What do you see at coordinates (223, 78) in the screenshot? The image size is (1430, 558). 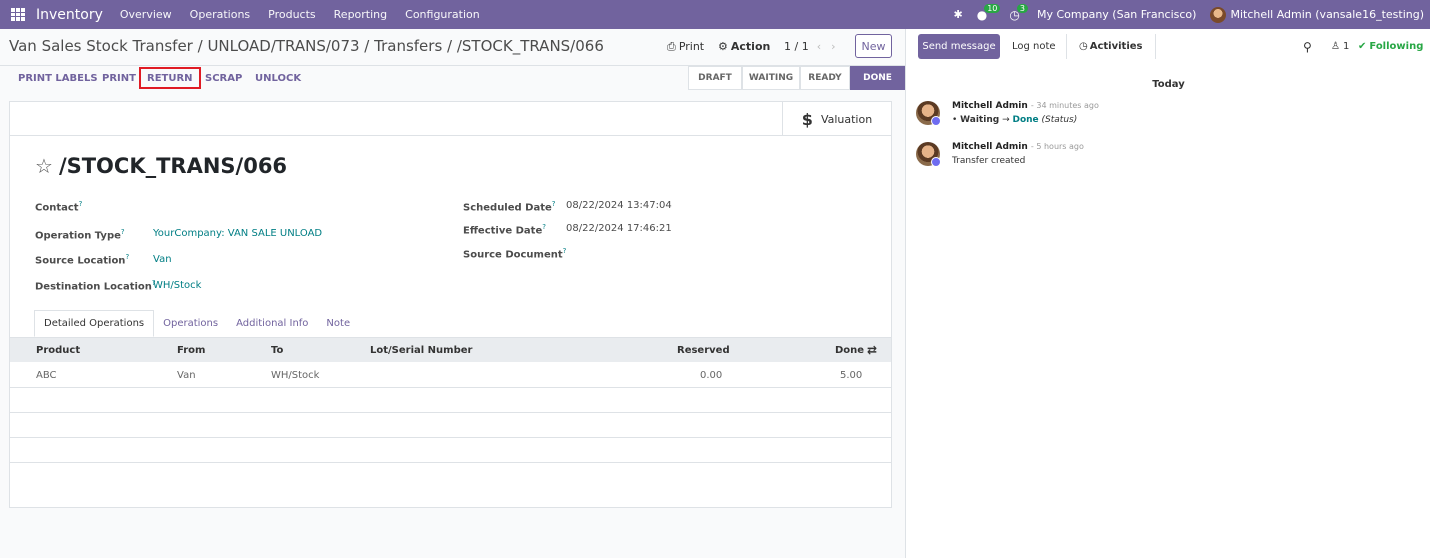 I see `scrap-button: SCRAP` at bounding box center [223, 78].